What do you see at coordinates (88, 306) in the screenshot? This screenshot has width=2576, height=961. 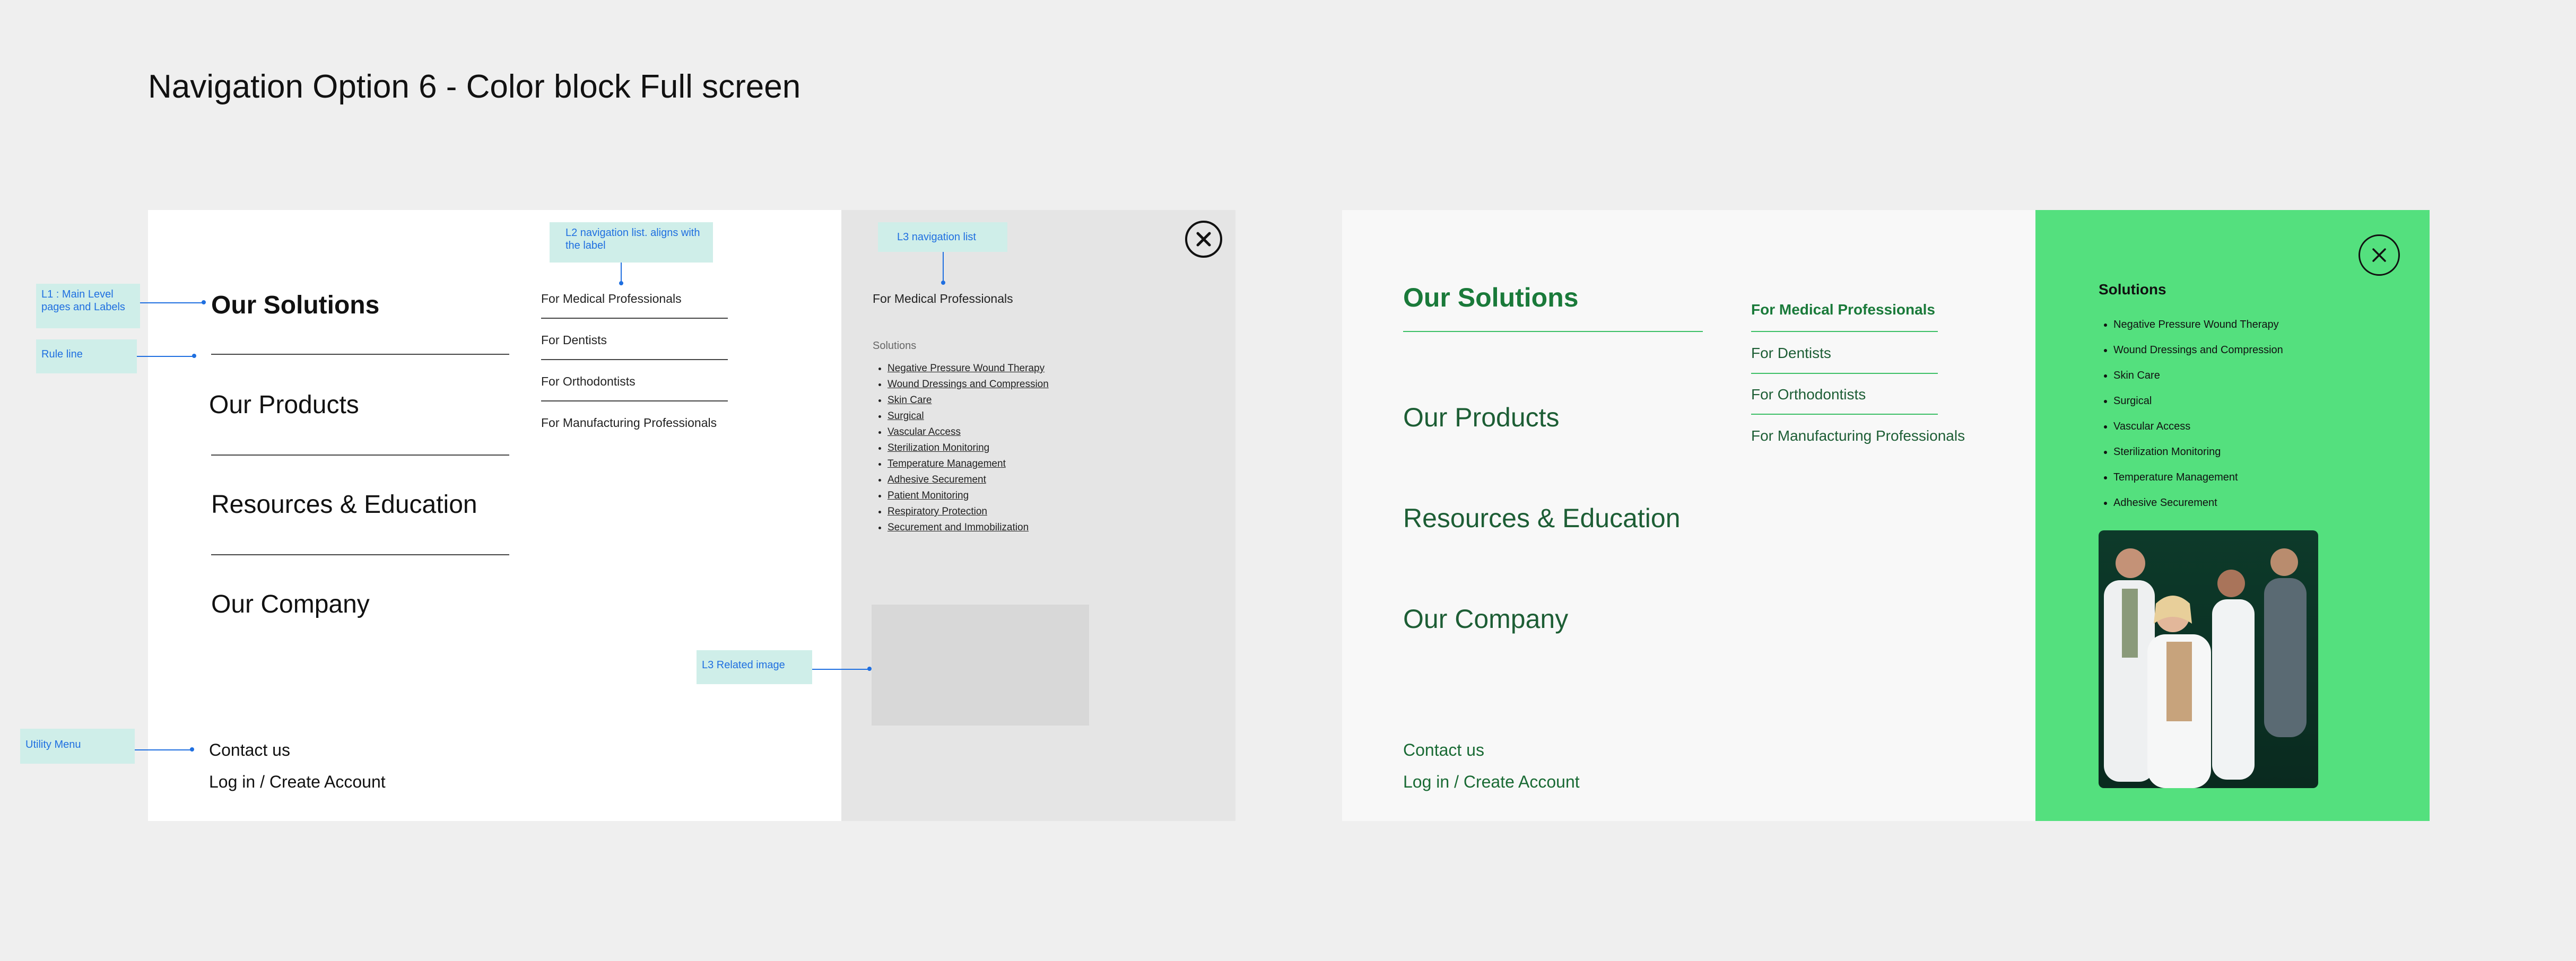 I see `annotation-l1: L1 : Main Level pages and Labels` at bounding box center [88, 306].